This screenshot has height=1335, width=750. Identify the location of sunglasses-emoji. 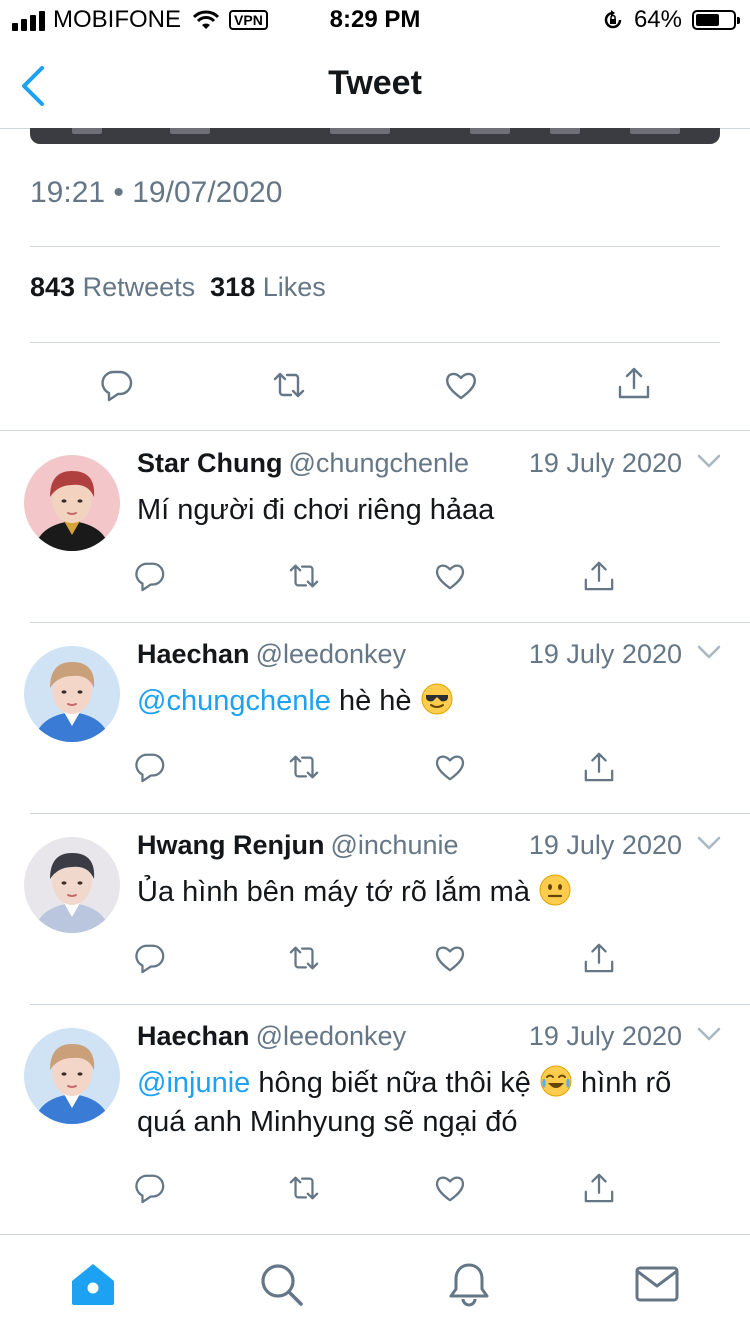
(437, 699).